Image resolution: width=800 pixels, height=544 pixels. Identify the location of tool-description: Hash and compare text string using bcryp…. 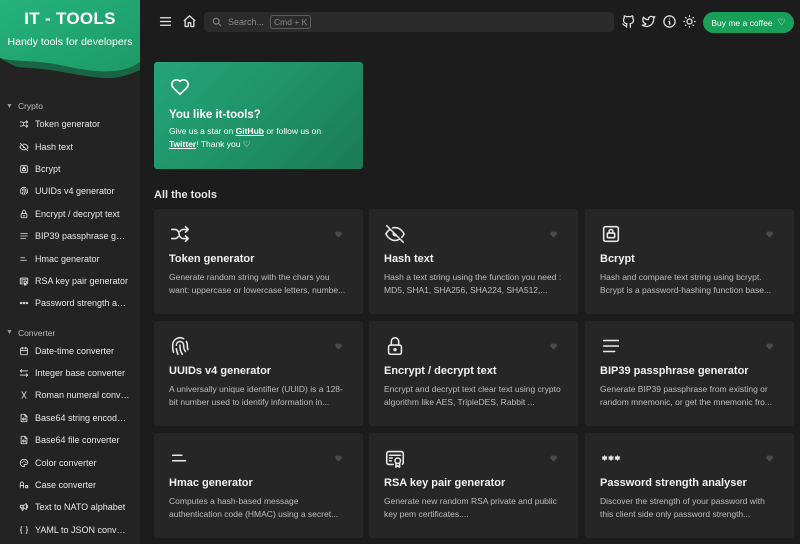
(686, 283).